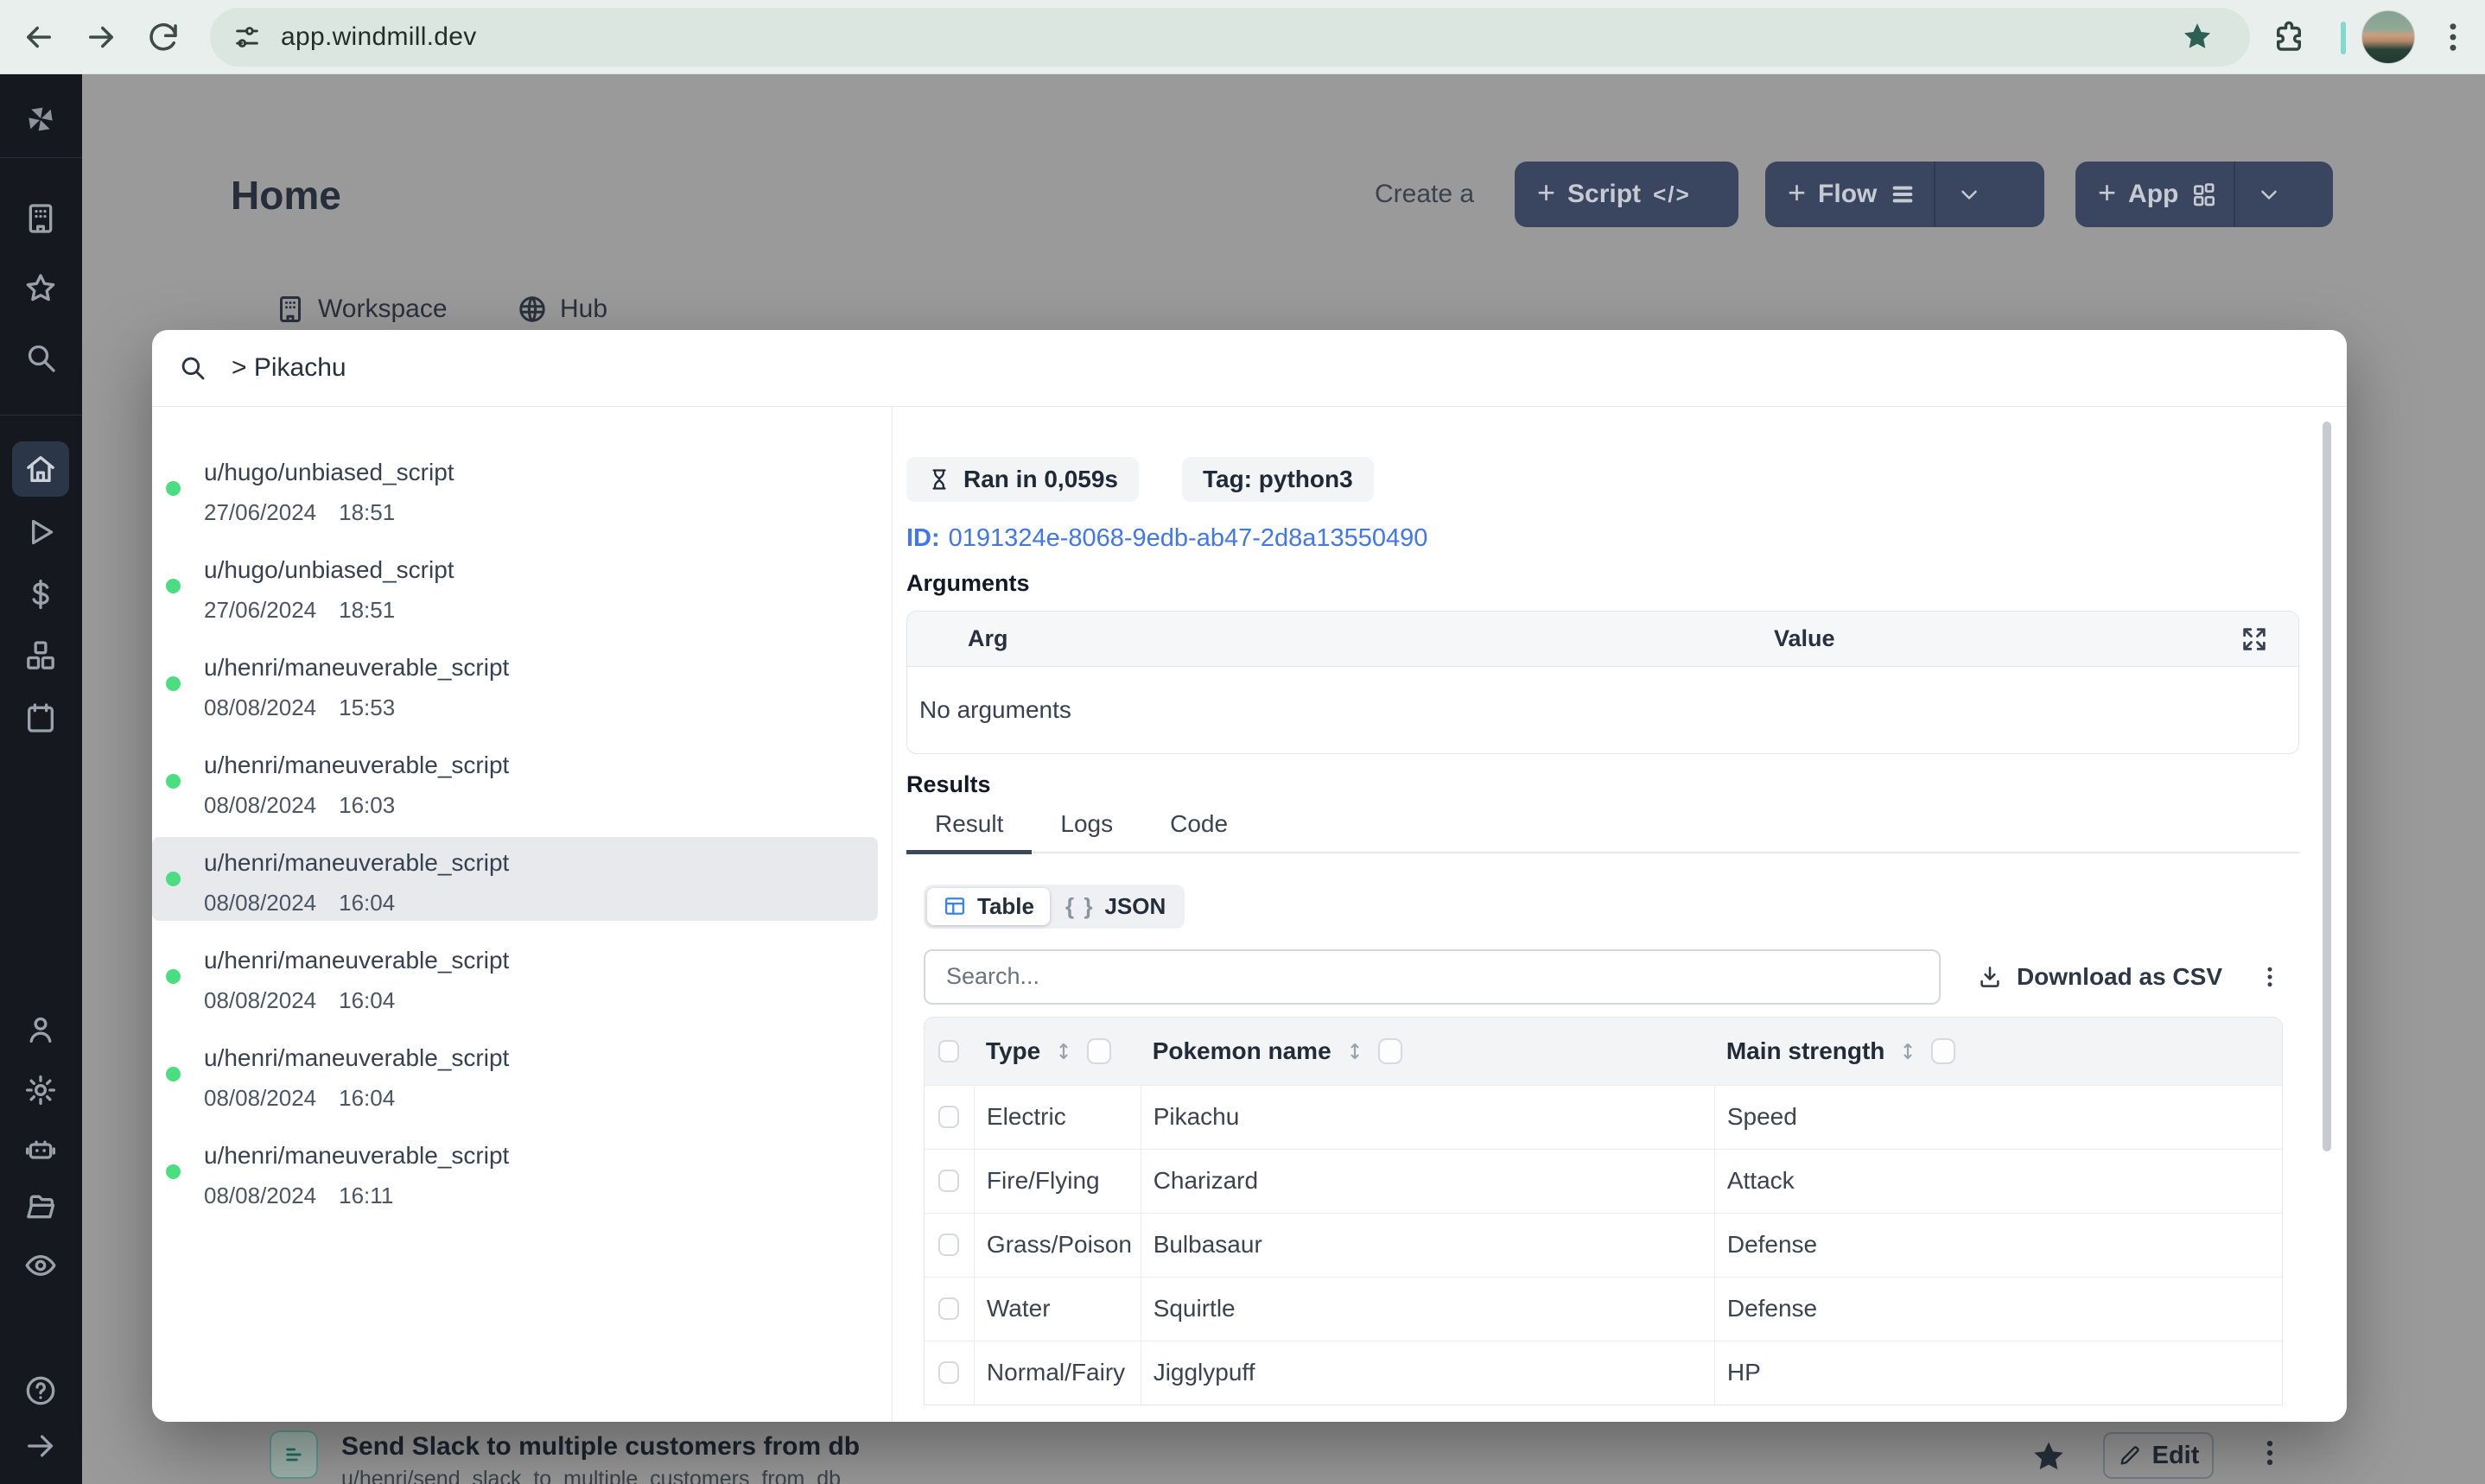 The height and width of the screenshot is (1484, 2485). Describe the element at coordinates (562, 309) in the screenshot. I see `tab-hub: Hub` at that location.